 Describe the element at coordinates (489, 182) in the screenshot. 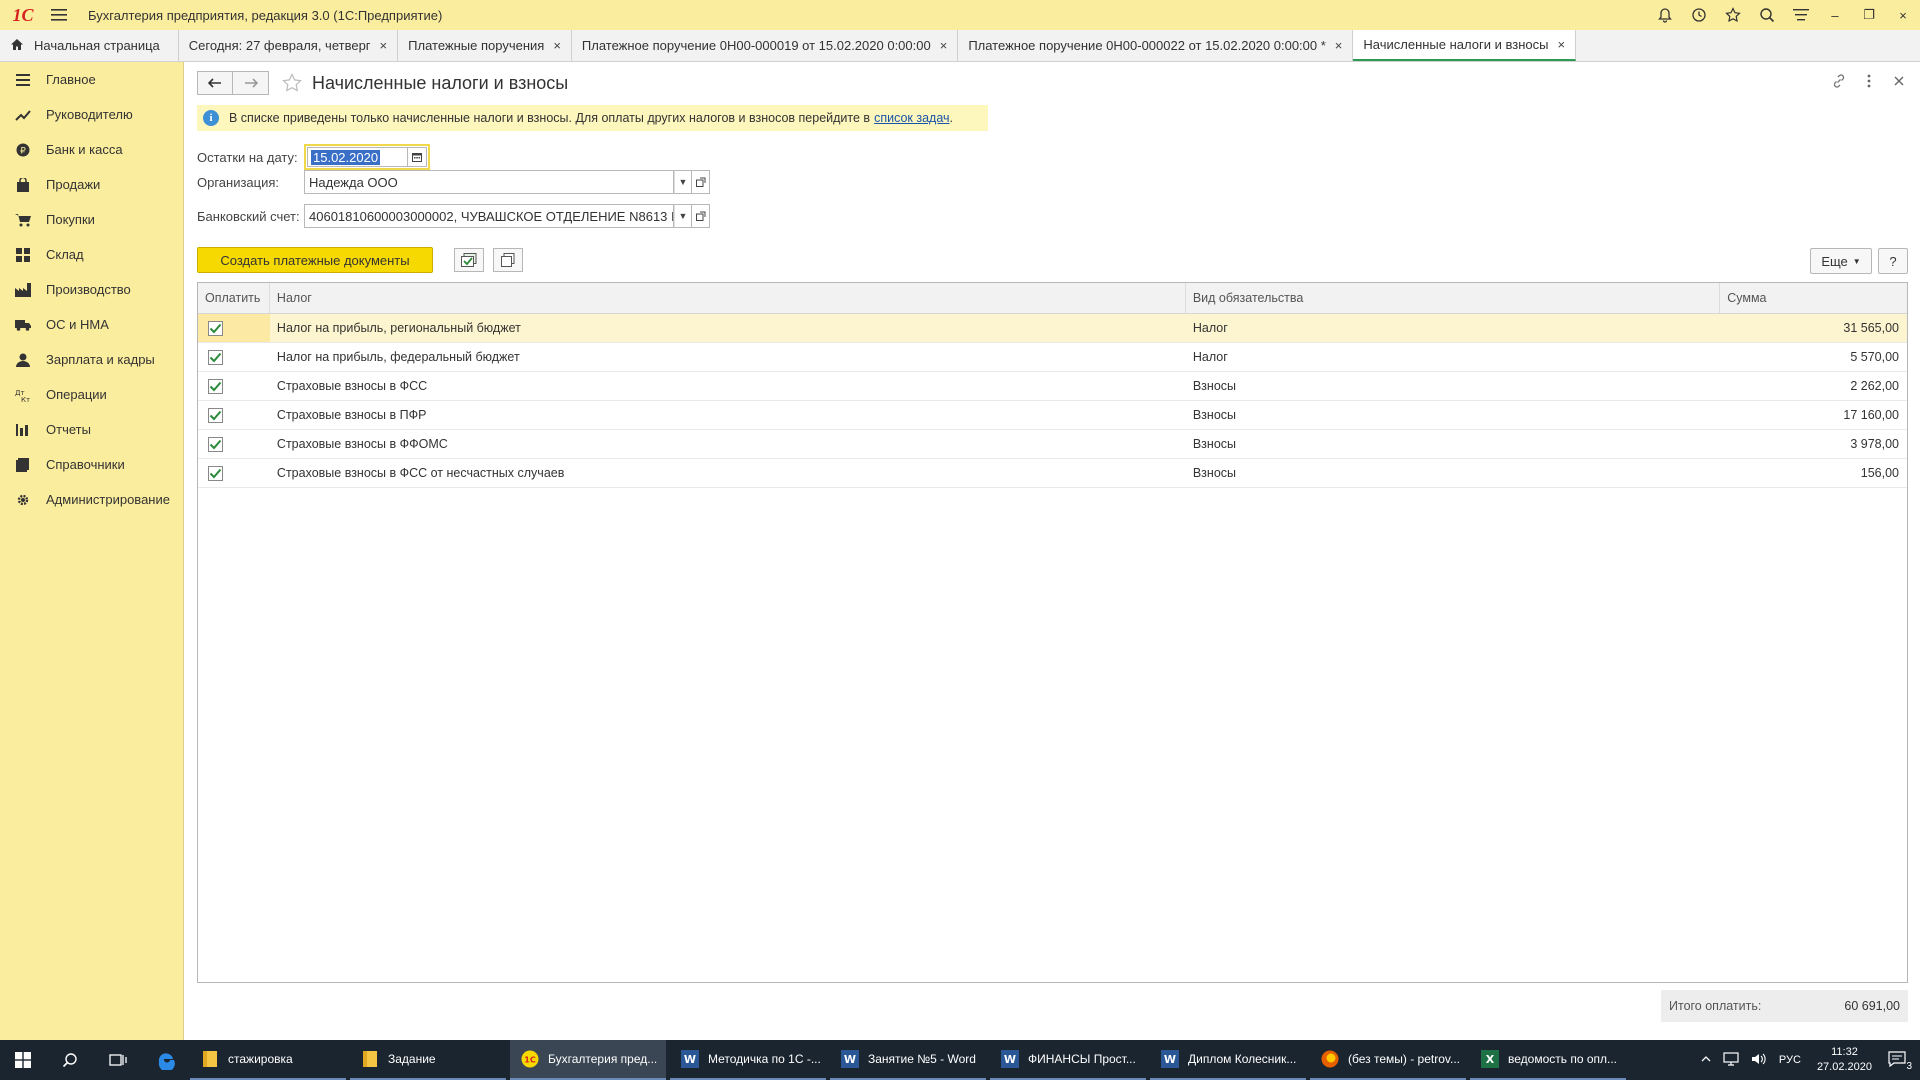

I see `organization-input: Надежда ООО` at that location.